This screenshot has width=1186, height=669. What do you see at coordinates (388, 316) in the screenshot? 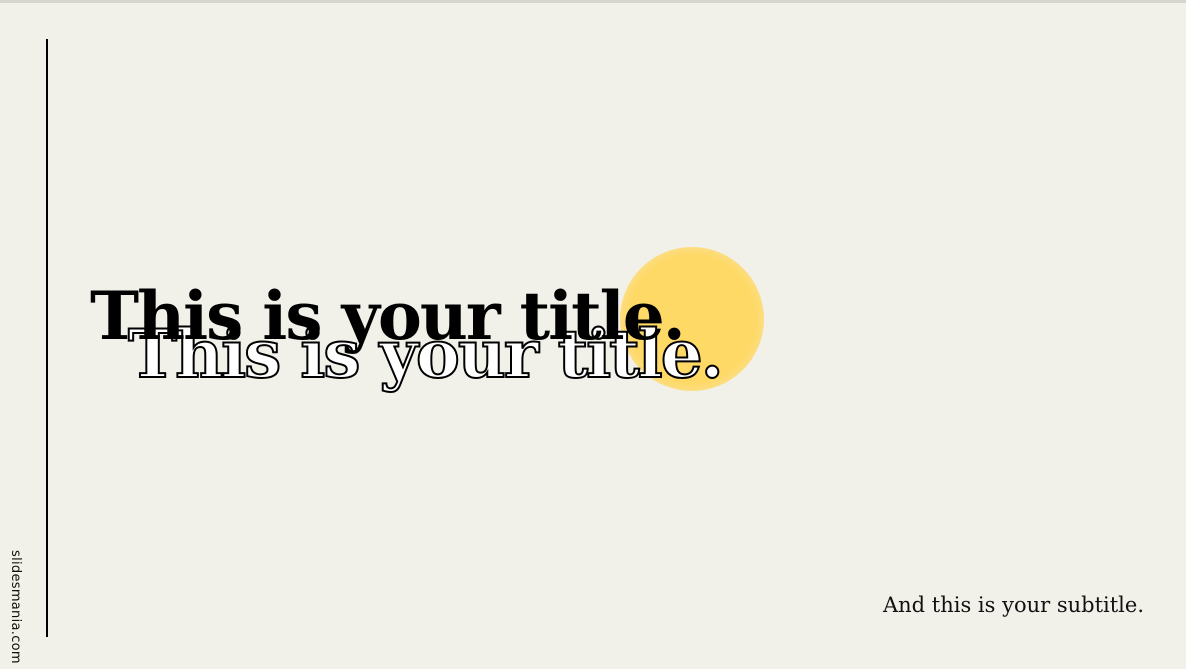
I see `slide-title: This is your title.` at bounding box center [388, 316].